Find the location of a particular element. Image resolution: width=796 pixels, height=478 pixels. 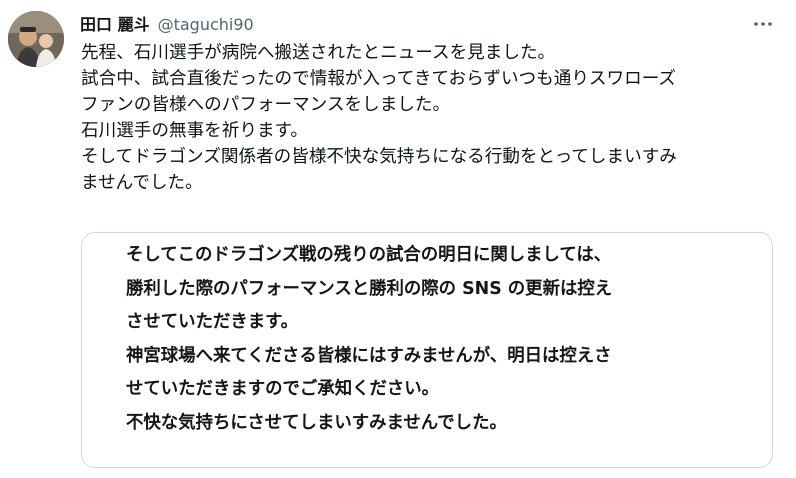

avatar is located at coordinates (36, 39).